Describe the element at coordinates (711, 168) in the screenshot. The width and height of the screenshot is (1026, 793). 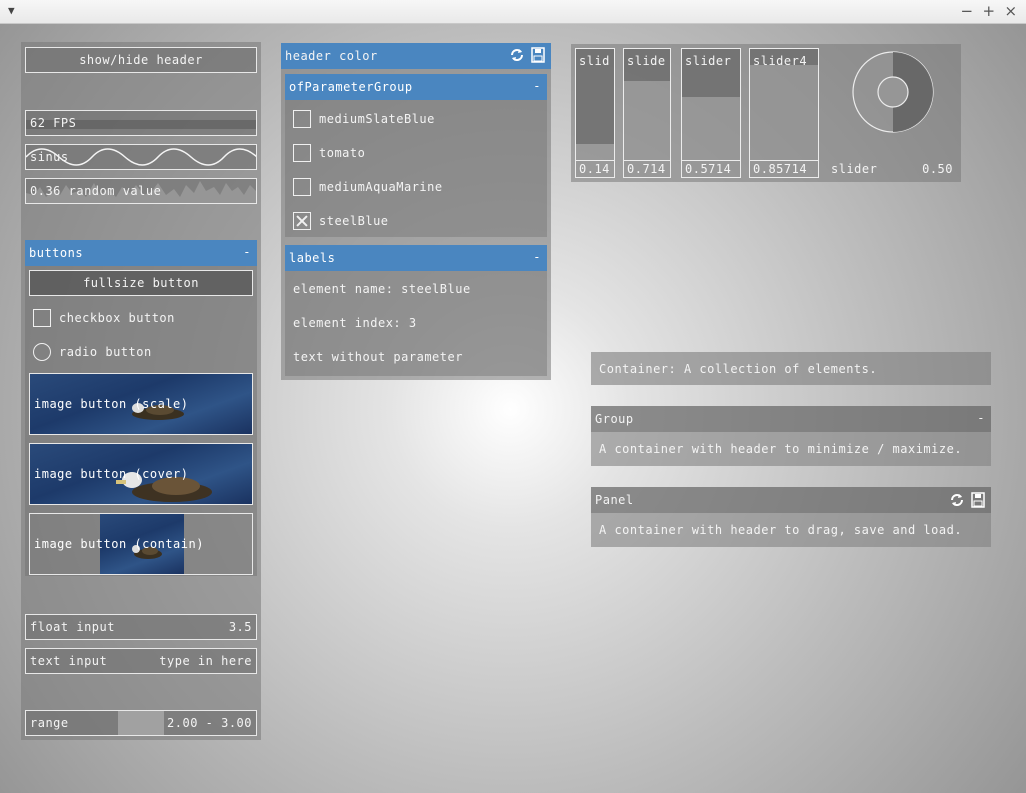
I see `slider-slider-value: 0.5714` at that location.